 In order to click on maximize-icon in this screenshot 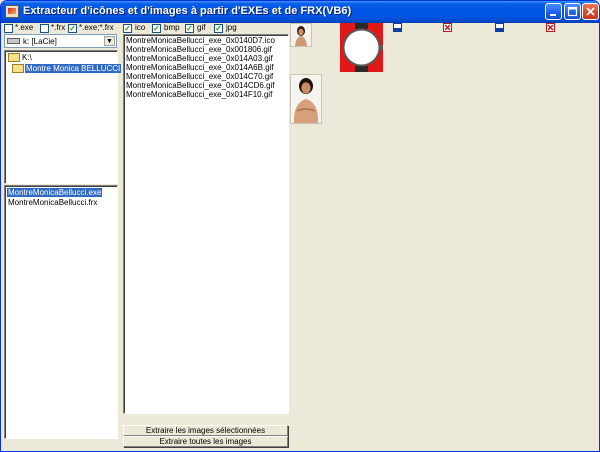, I will do `click(572, 11)`.